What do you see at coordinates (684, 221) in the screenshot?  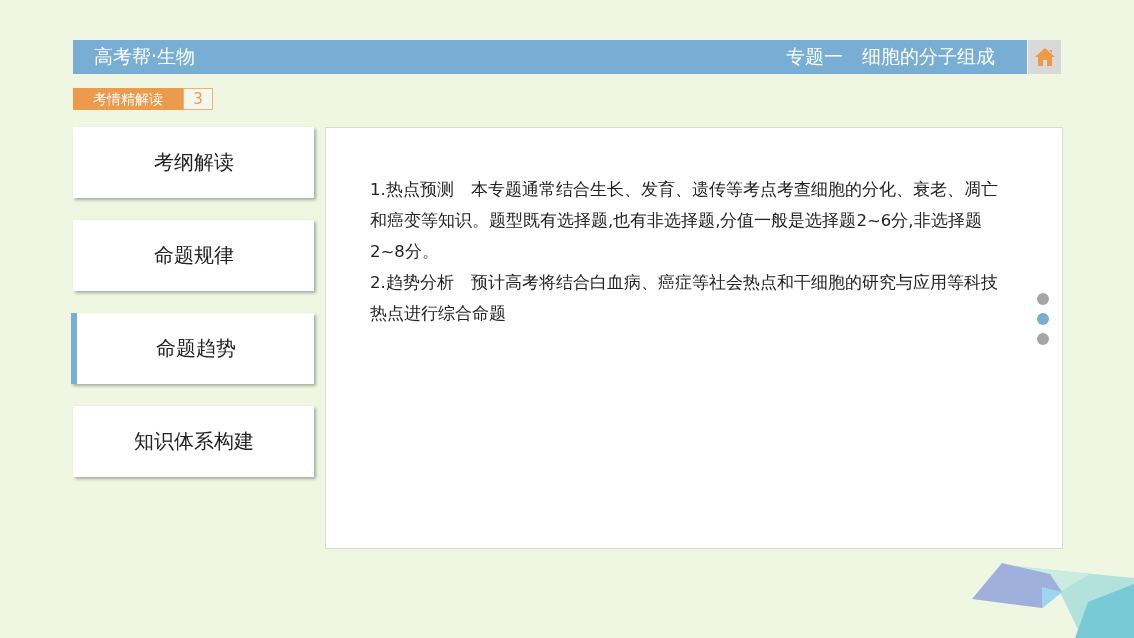 I see `paragraph: 1.热点预测 本专题通常结合生长、发育、遗传等考点考查细胞的分化、衰老、凋亡和癌变等知识。题型既有选择题,也有非选择题,分值一般是选择题2~6分,非选择题2~8分。` at bounding box center [684, 221].